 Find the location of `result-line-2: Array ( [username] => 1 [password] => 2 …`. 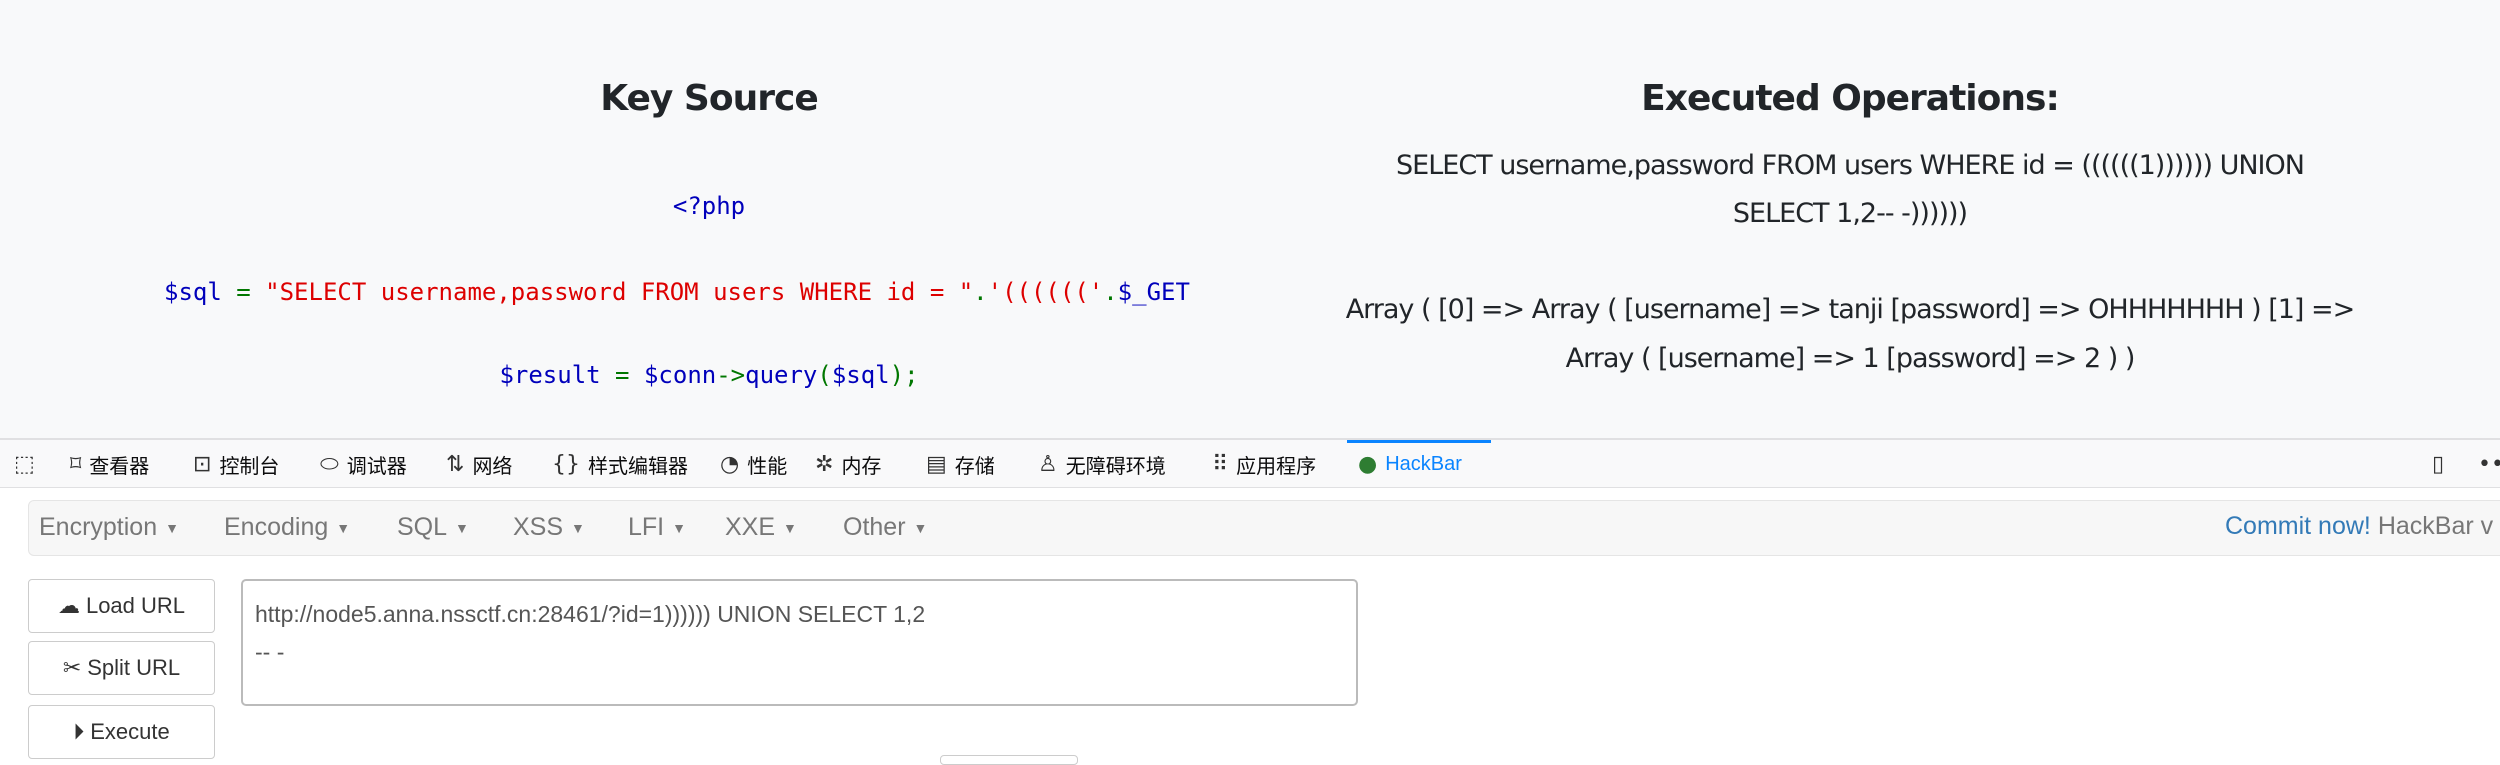

result-line-2: Array ( [username] => 1 [password] => 2 … is located at coordinates (1850, 358).